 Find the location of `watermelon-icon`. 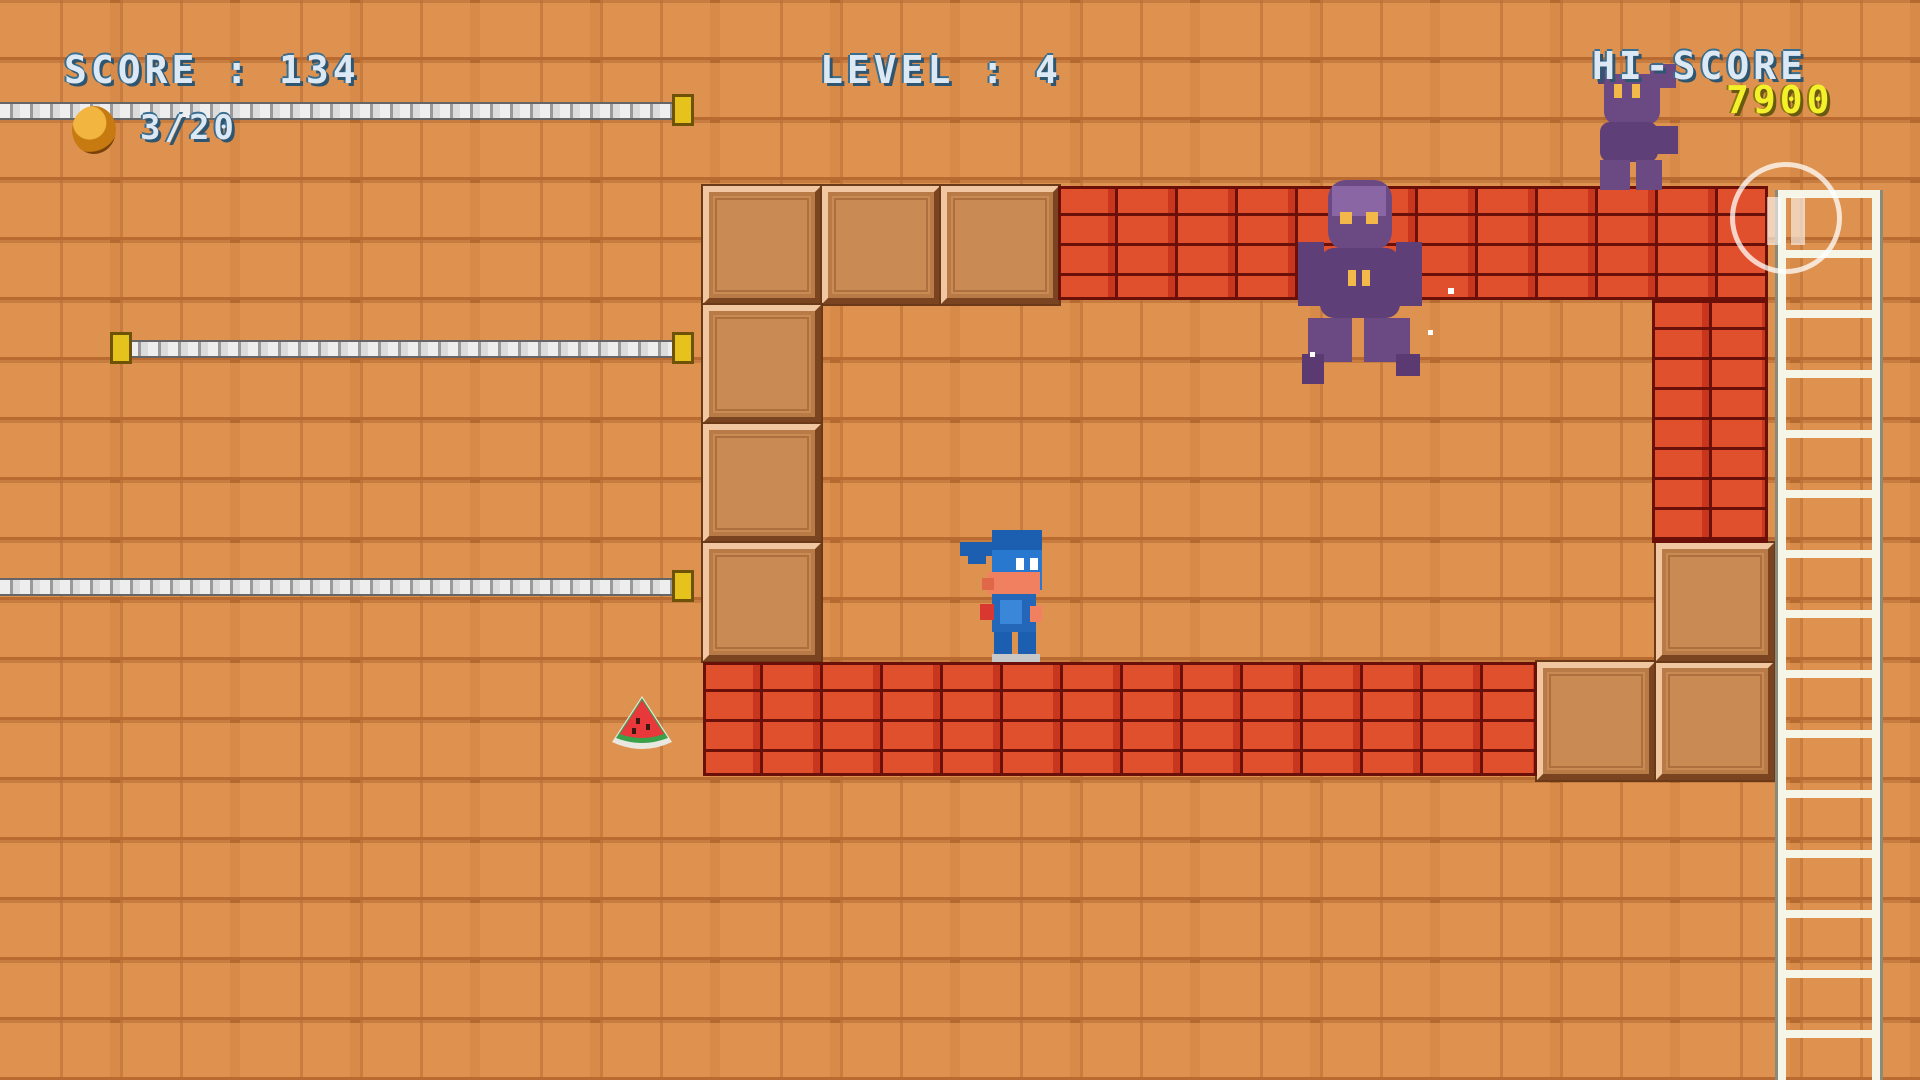

watermelon-icon is located at coordinates (642, 722).